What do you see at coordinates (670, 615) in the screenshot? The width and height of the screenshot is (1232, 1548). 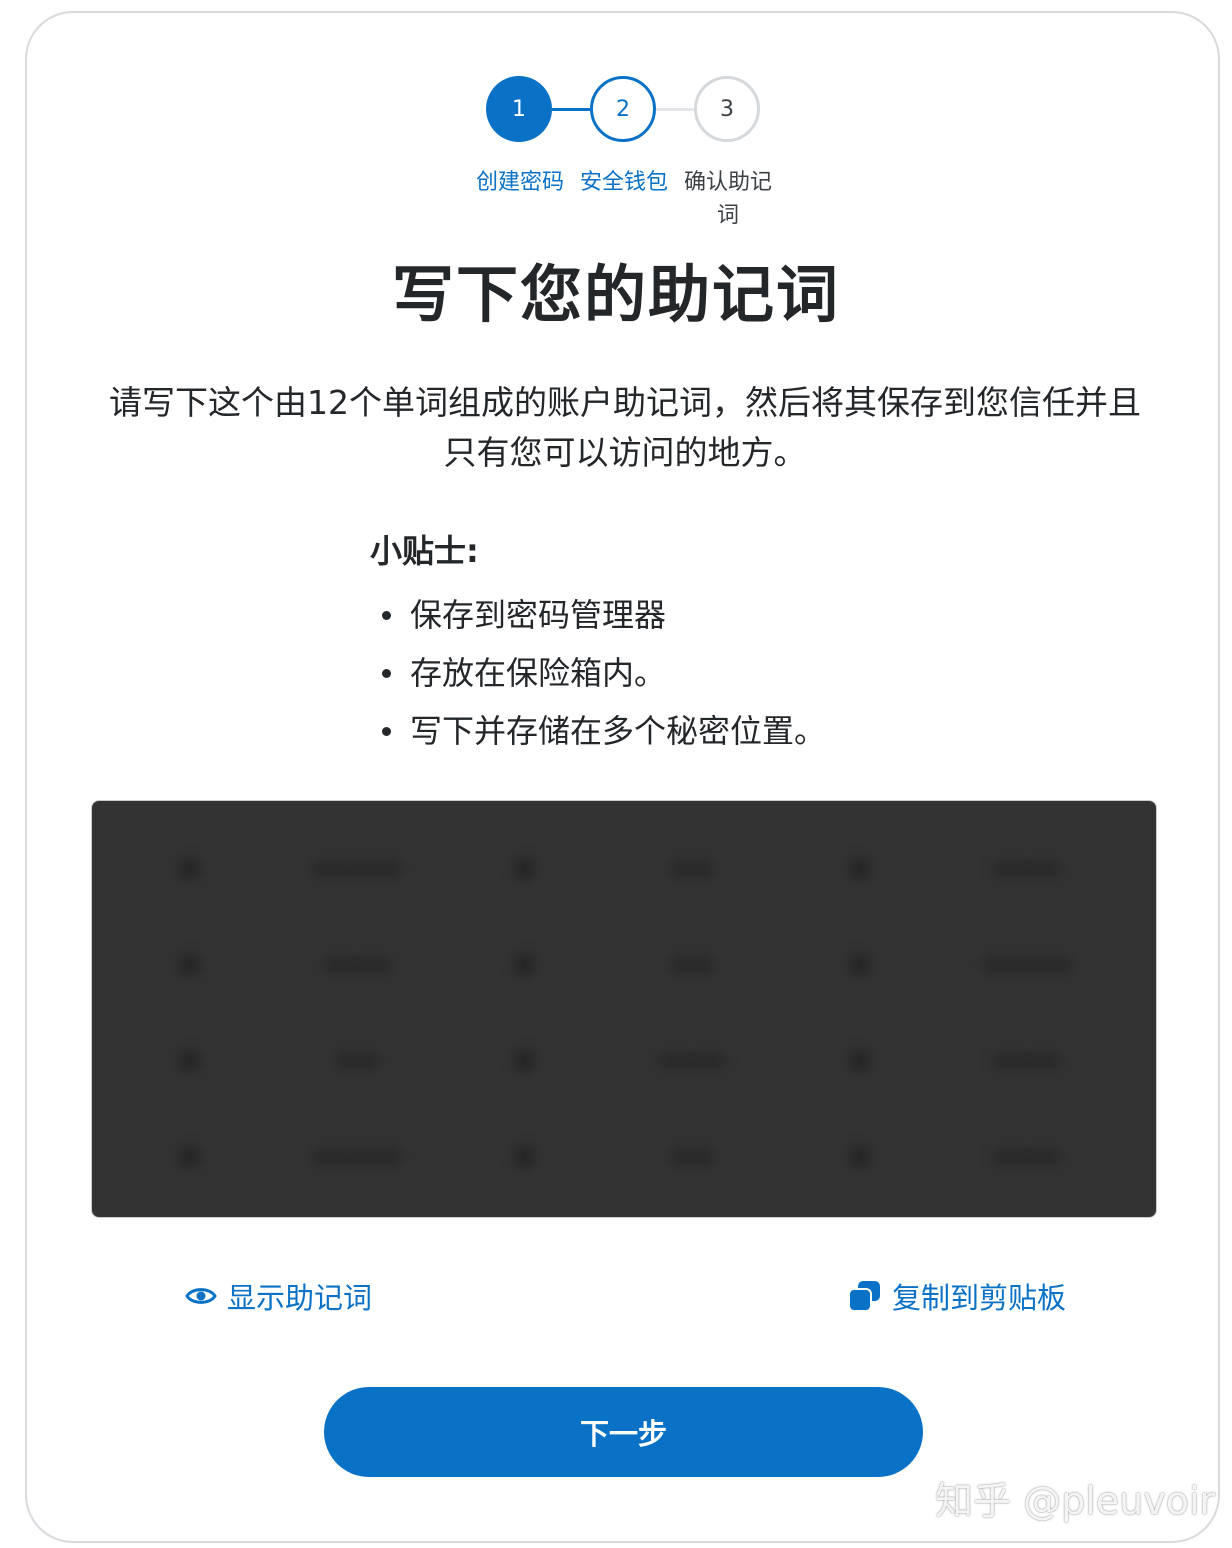 I see `tip-item: 保存到密码管理器` at bounding box center [670, 615].